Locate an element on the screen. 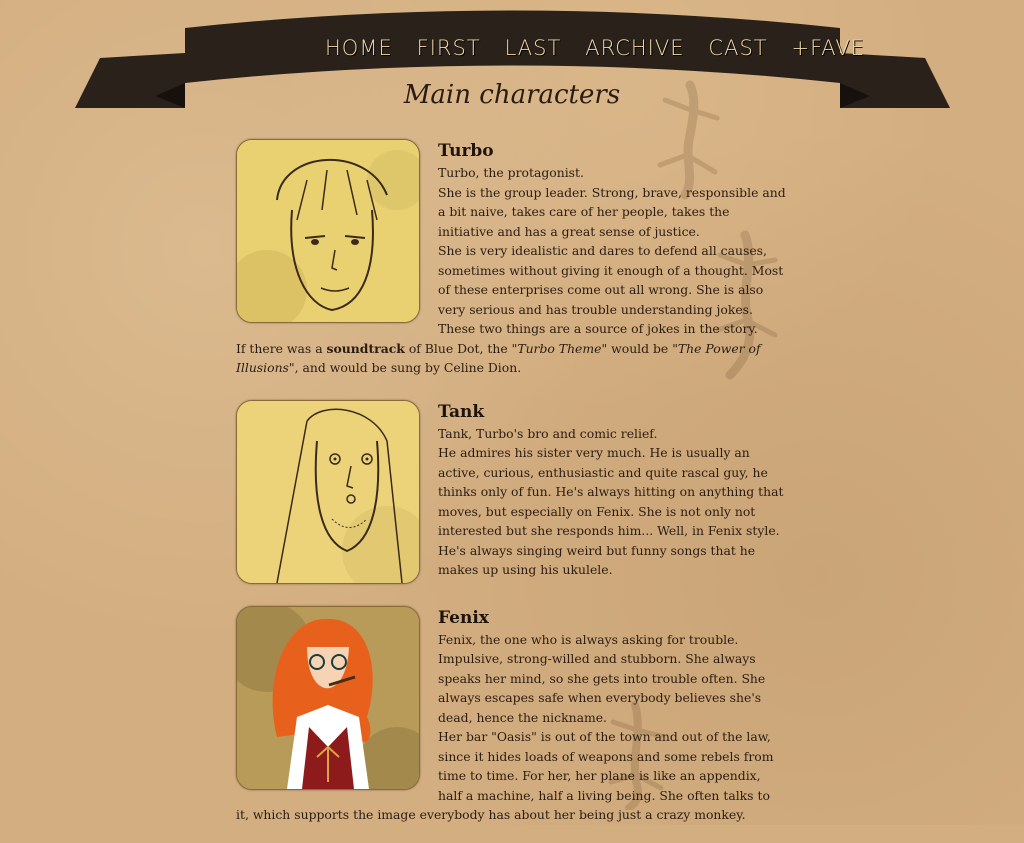 Image resolution: width=1024 pixels, height=843 pixels. fenix-portrait is located at coordinates (328, 697).